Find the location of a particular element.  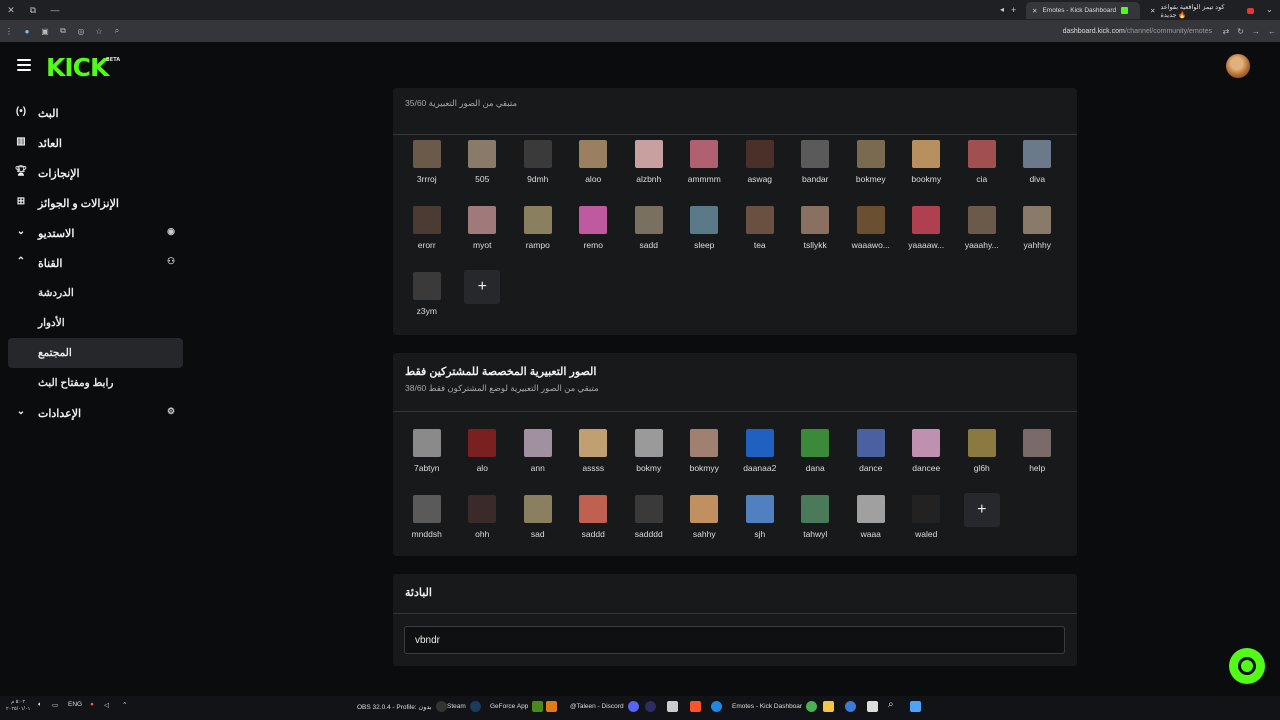

add-emote-button: + is located at coordinates (482, 287).